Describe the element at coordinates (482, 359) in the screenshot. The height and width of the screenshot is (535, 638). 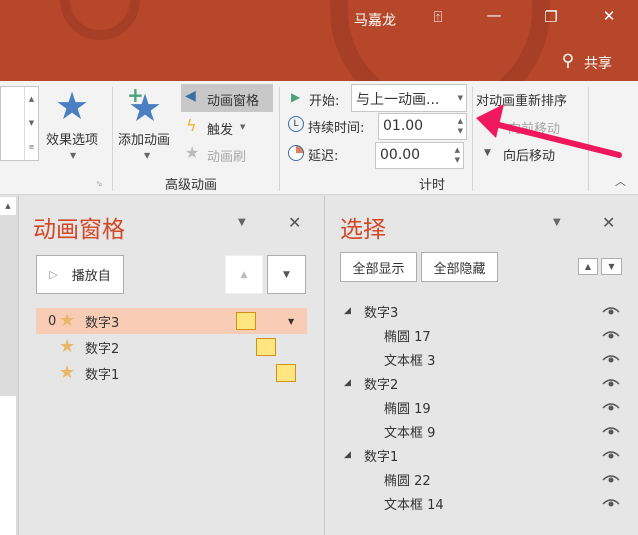
I see `tree-item: 文本框 3` at that location.